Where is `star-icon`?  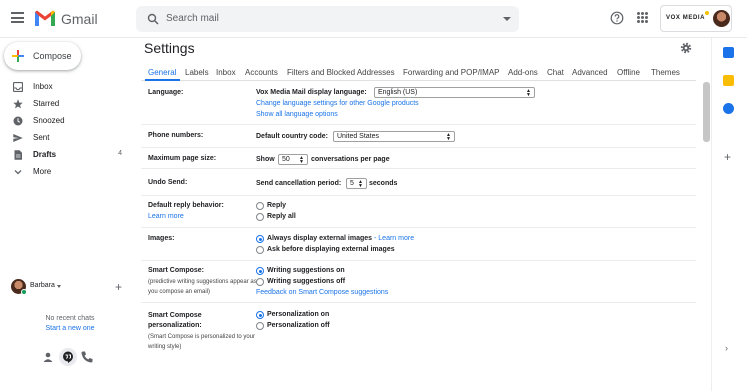 star-icon is located at coordinates (18, 104).